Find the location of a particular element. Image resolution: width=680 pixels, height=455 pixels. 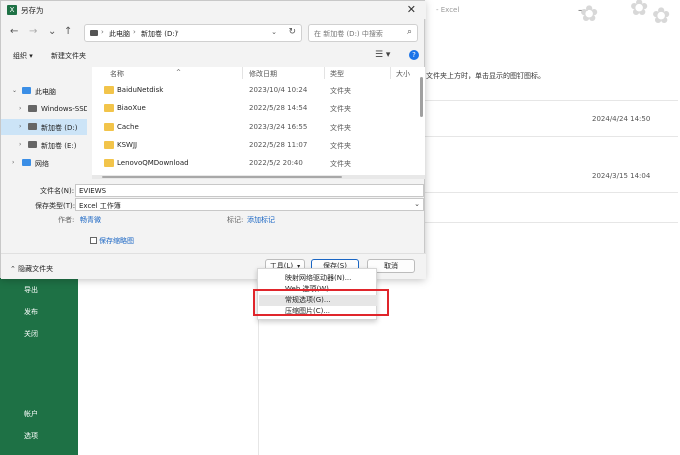

back-arrow-icon: ← is located at coordinates (14, 31).